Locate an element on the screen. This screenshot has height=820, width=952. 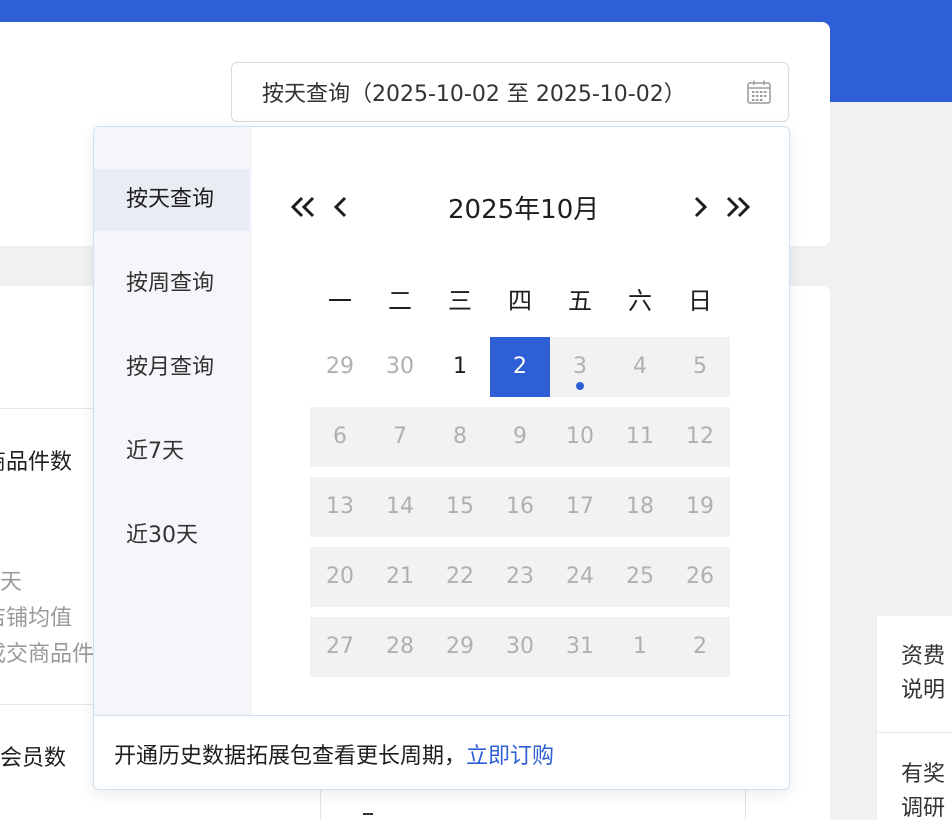
help-link-explain: 说明 is located at coordinates (923, 691).